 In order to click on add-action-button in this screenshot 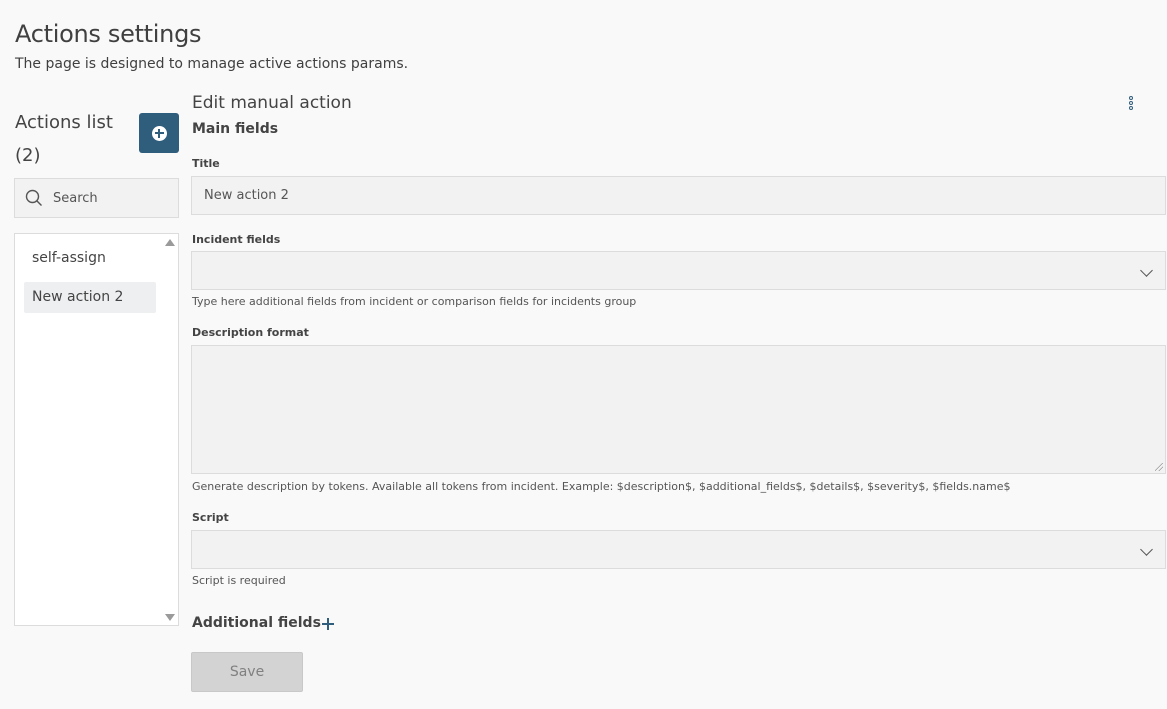, I will do `click(159, 133)`.